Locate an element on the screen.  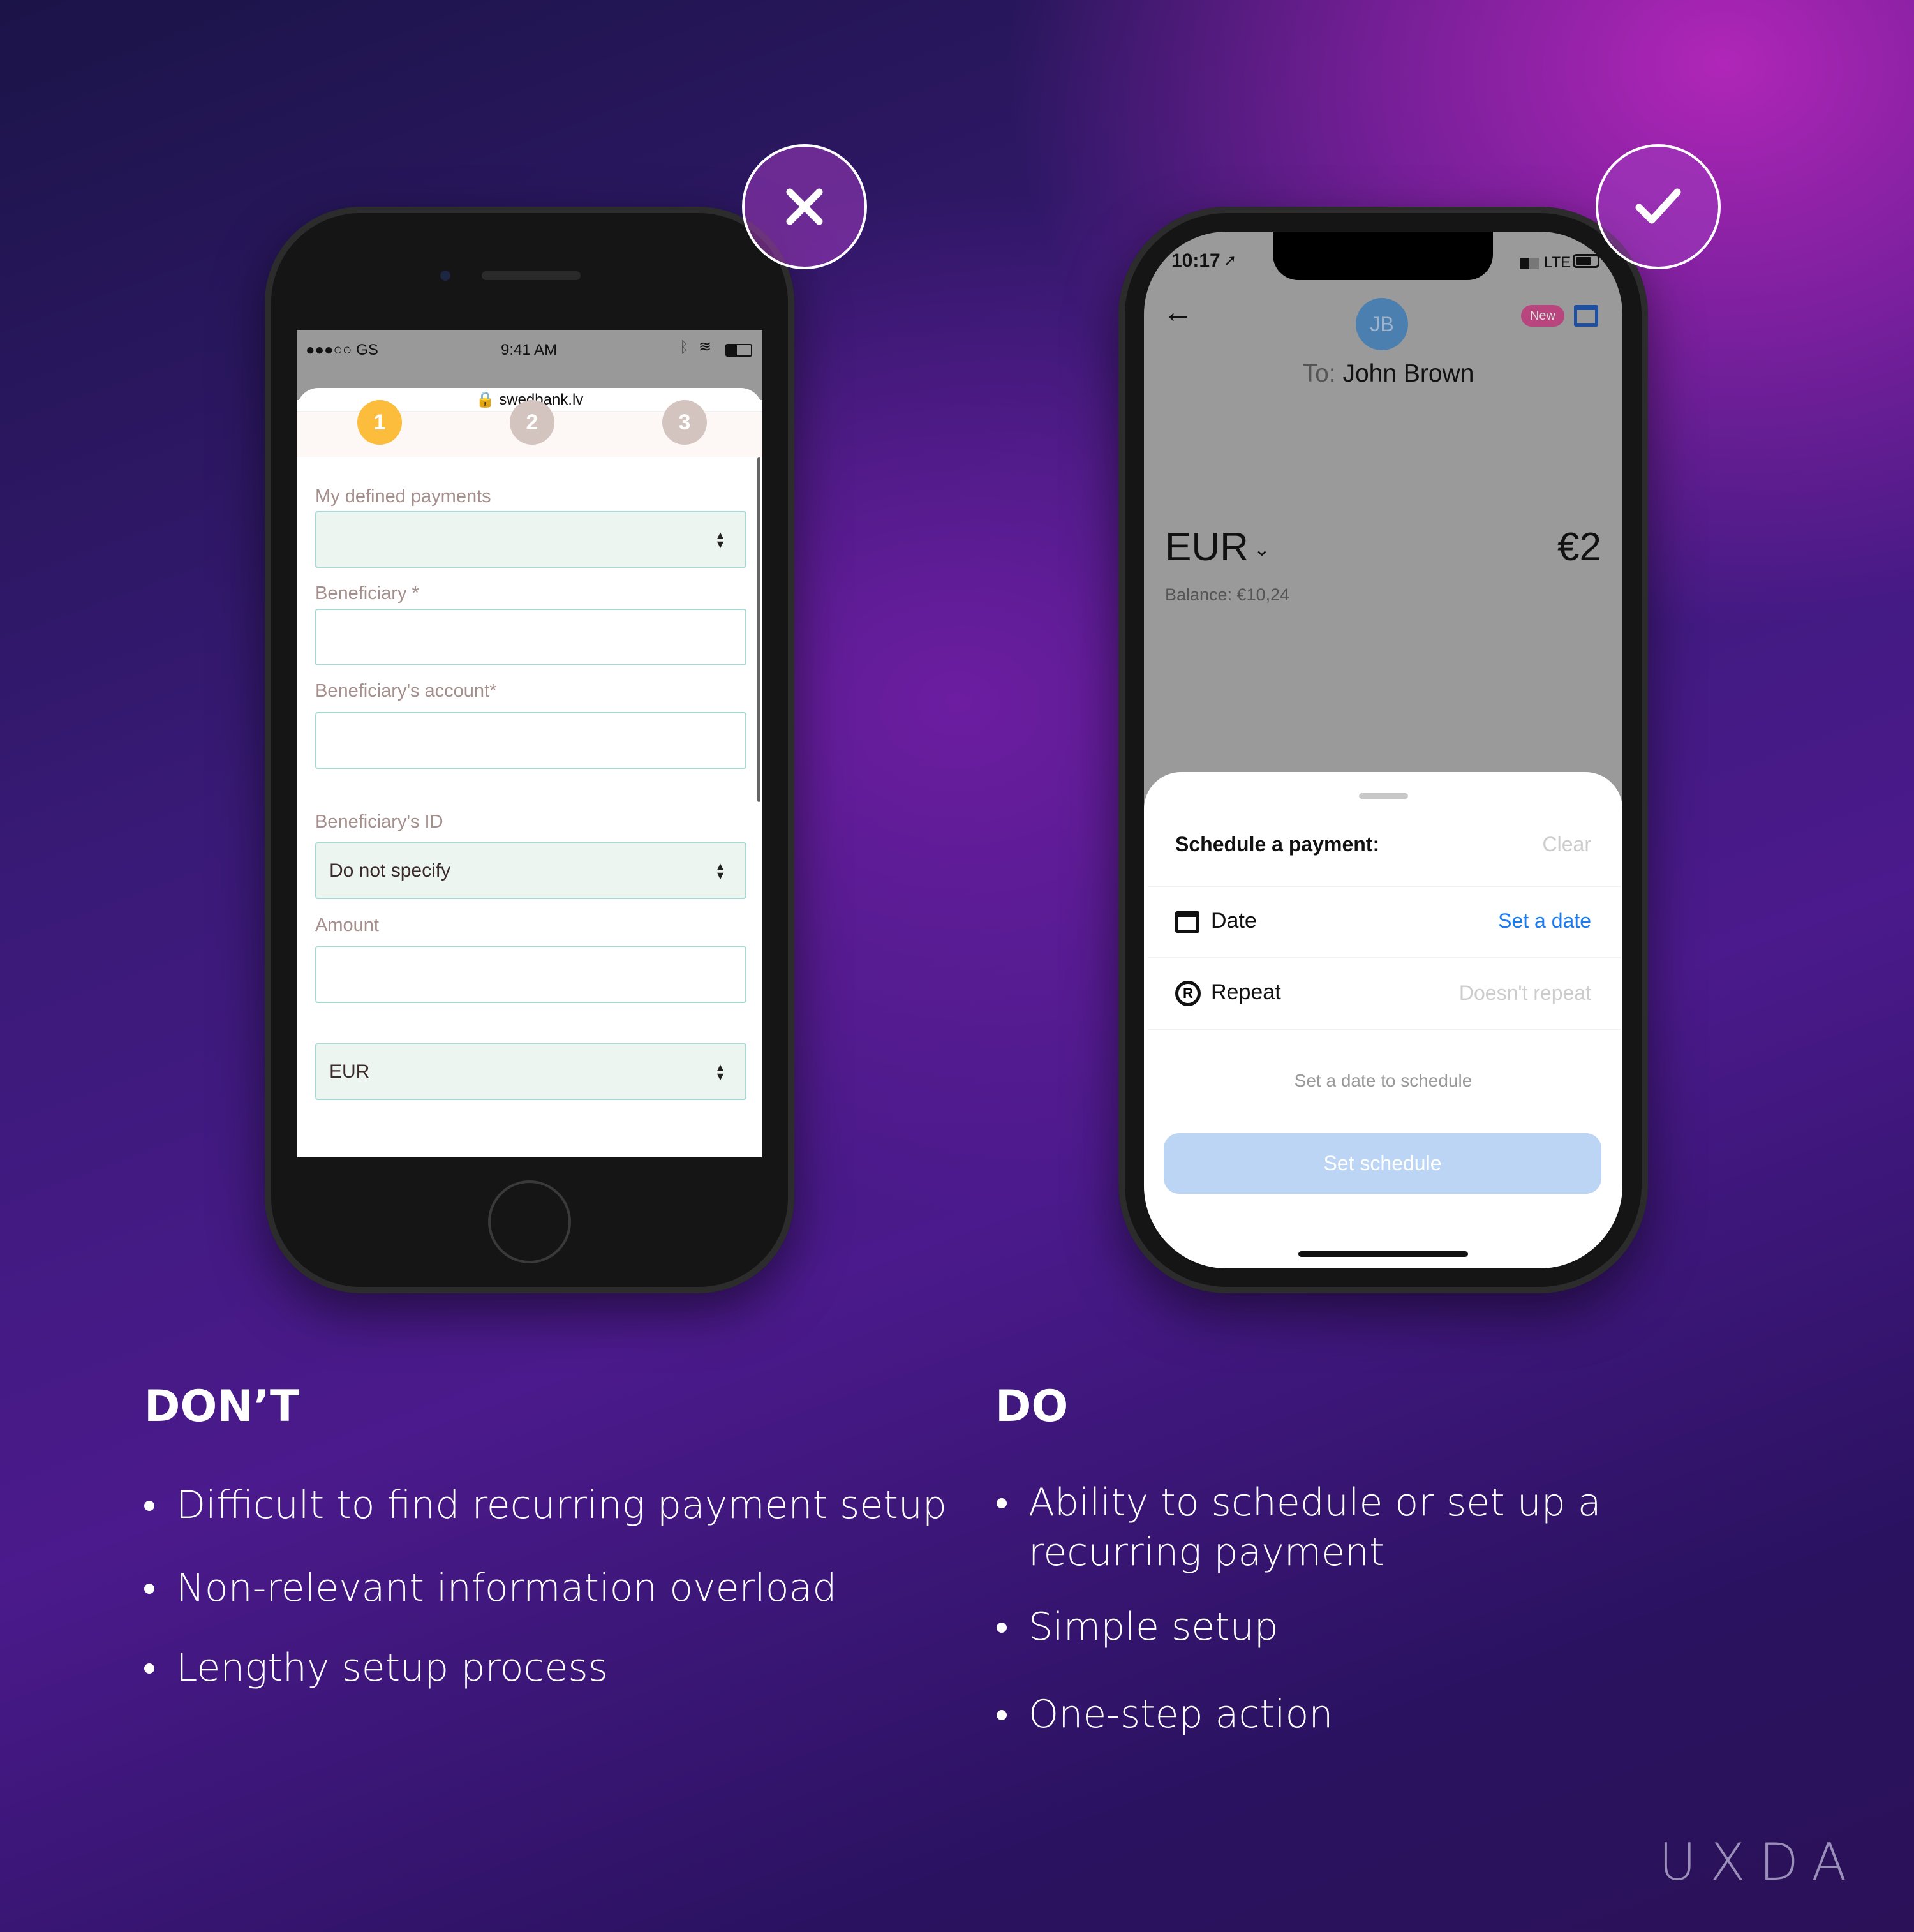
dont-bullet: Lengthy setup process is located at coordinates (376, 1668).